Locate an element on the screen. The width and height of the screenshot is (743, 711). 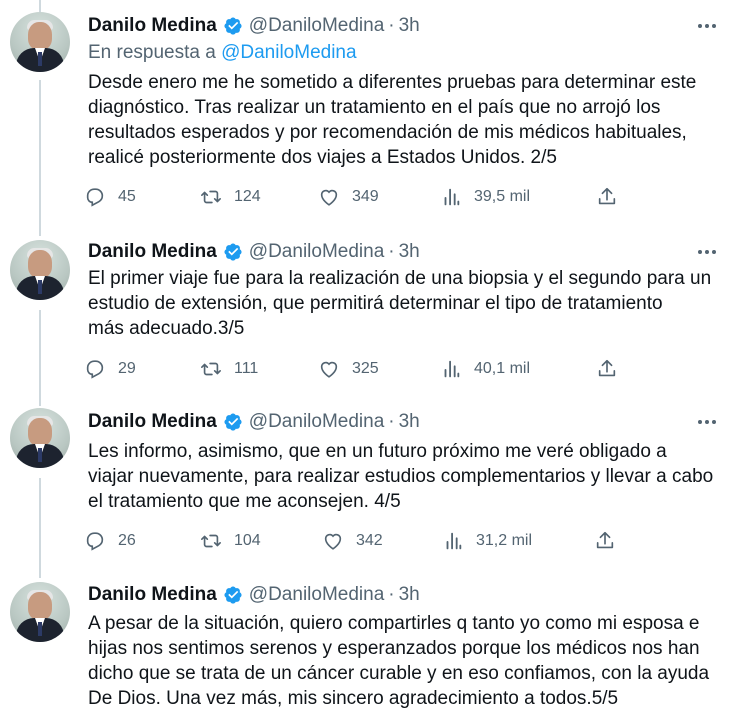
views-count: 39,5 mil is located at coordinates (502, 196).